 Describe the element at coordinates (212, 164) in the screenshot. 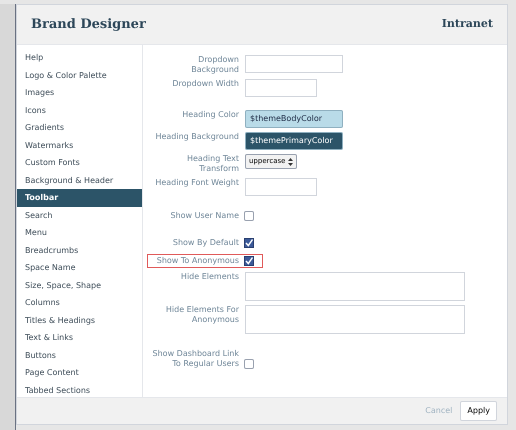

I see `field-label: Heading Text Transform` at that location.